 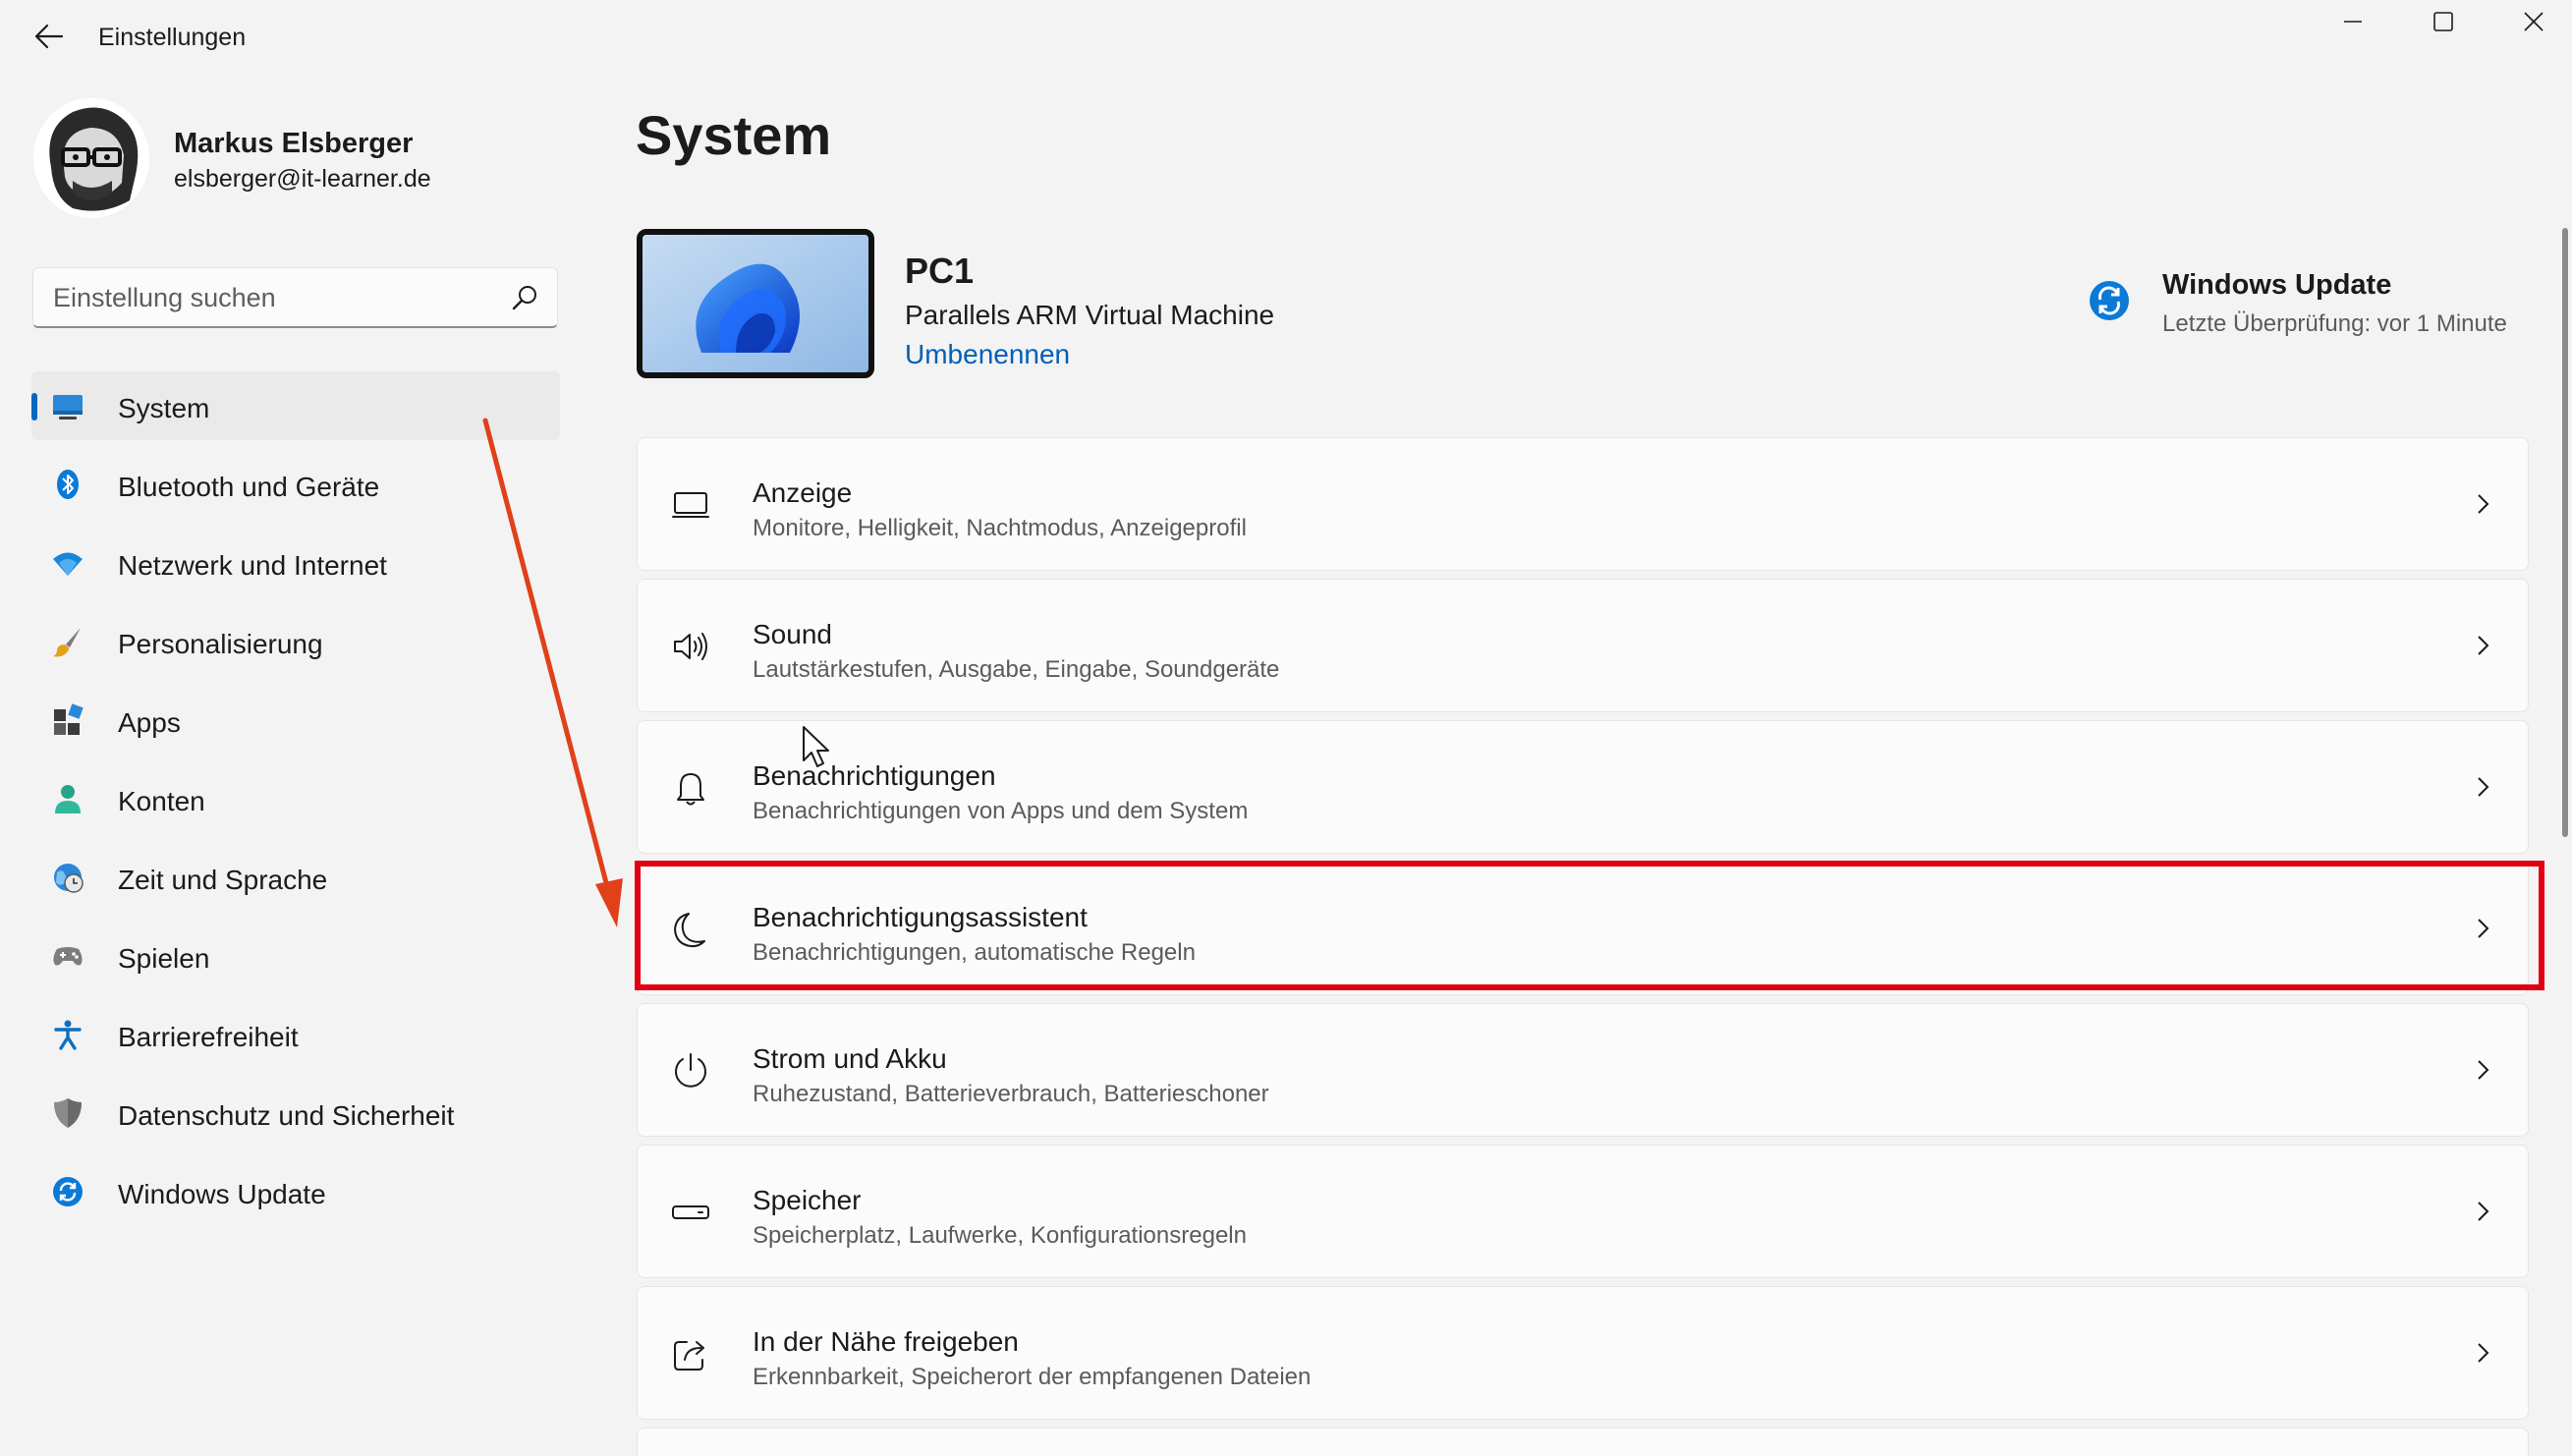 I want to click on minimize-icon, so click(x=2353, y=22).